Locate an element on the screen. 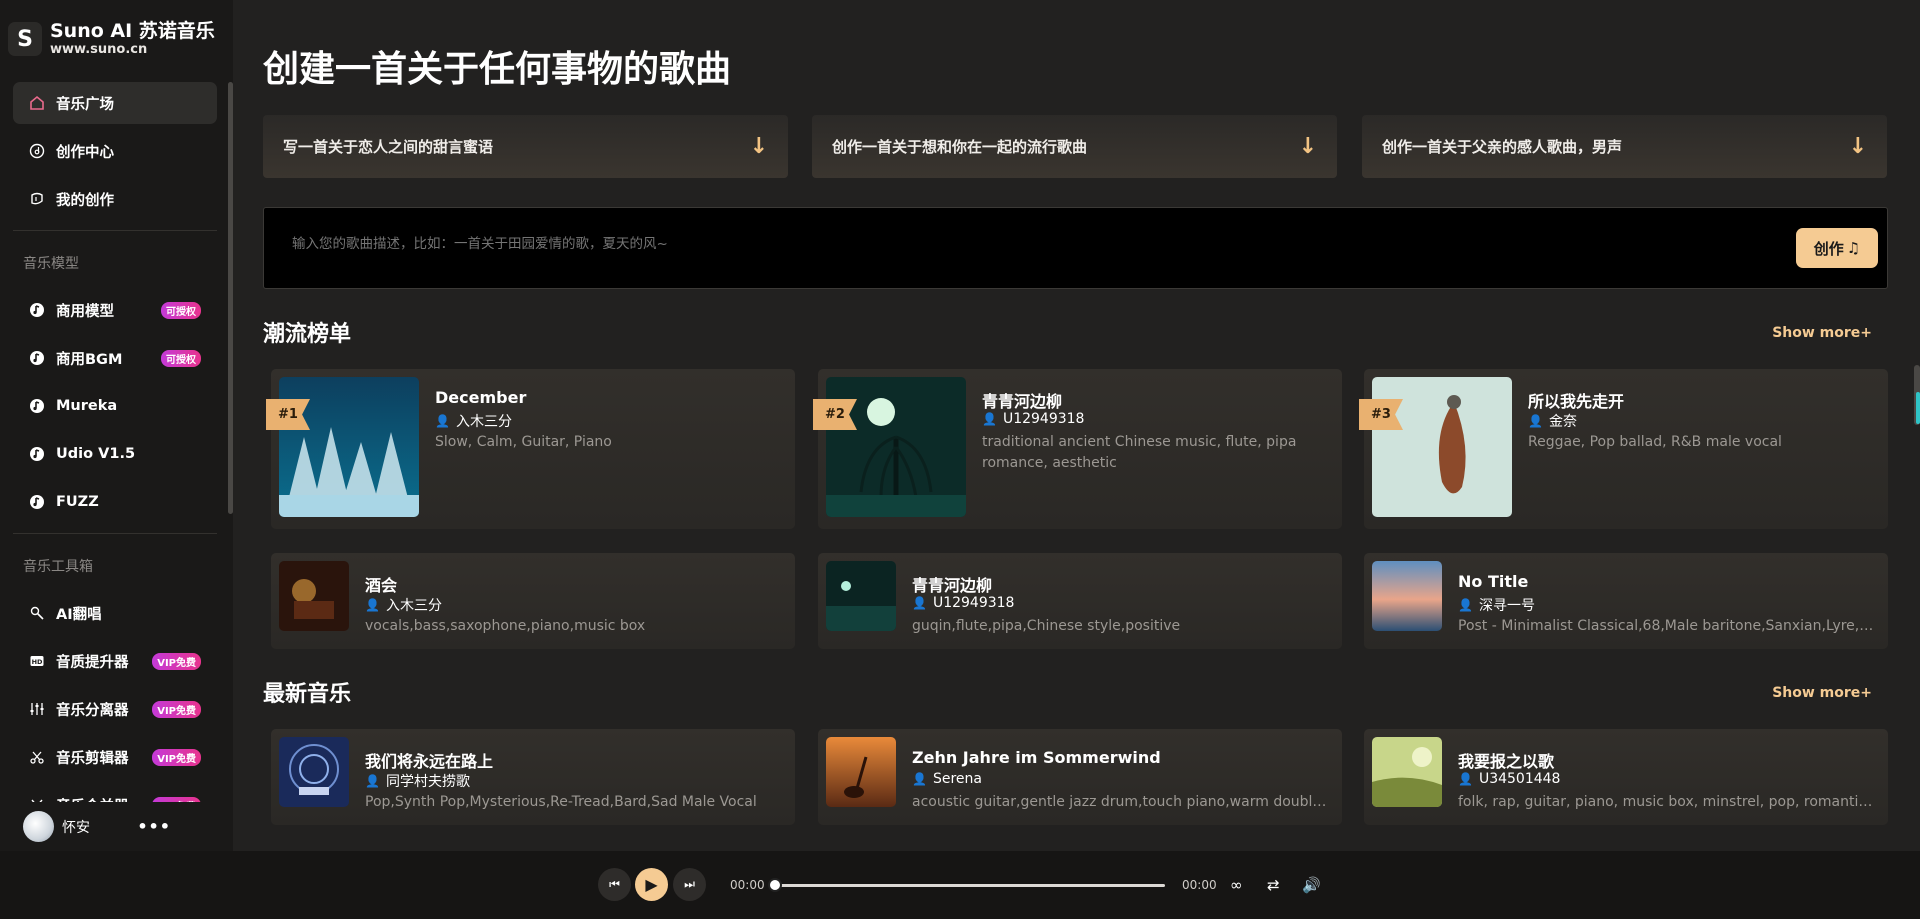  latest-show-more: Show more+ is located at coordinates (1822, 693).